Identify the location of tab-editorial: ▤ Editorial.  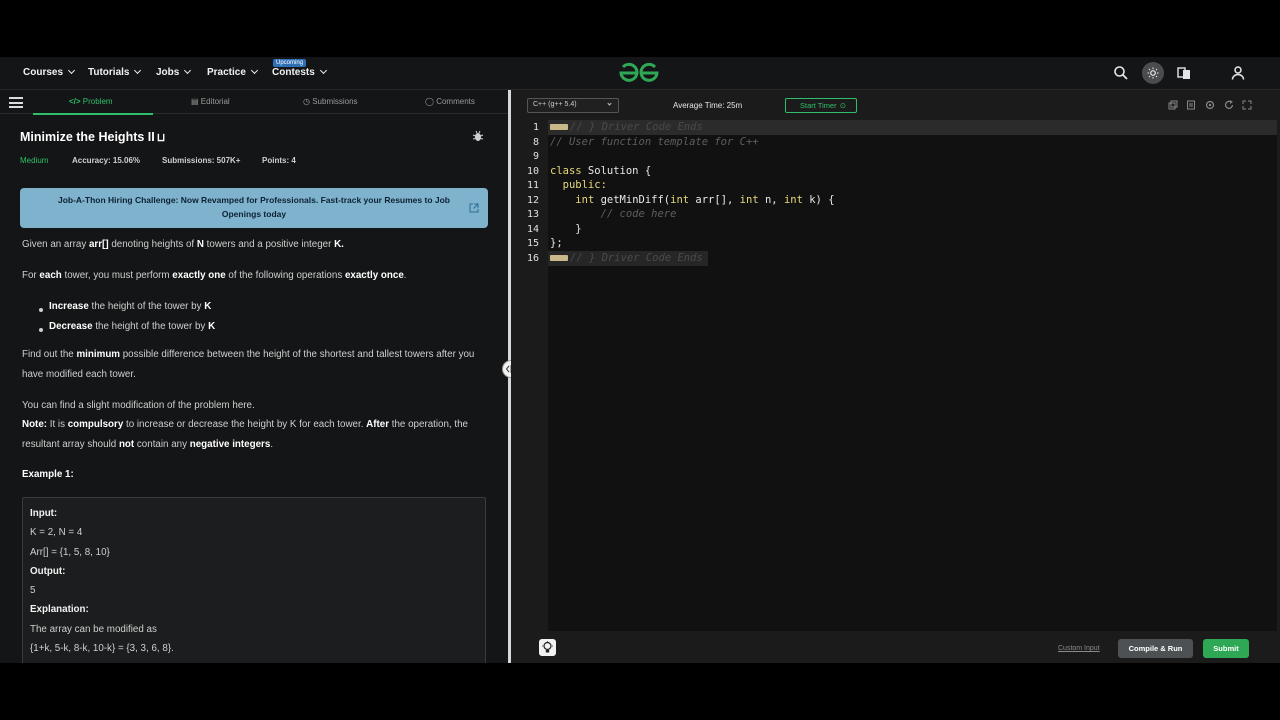
(210, 101).